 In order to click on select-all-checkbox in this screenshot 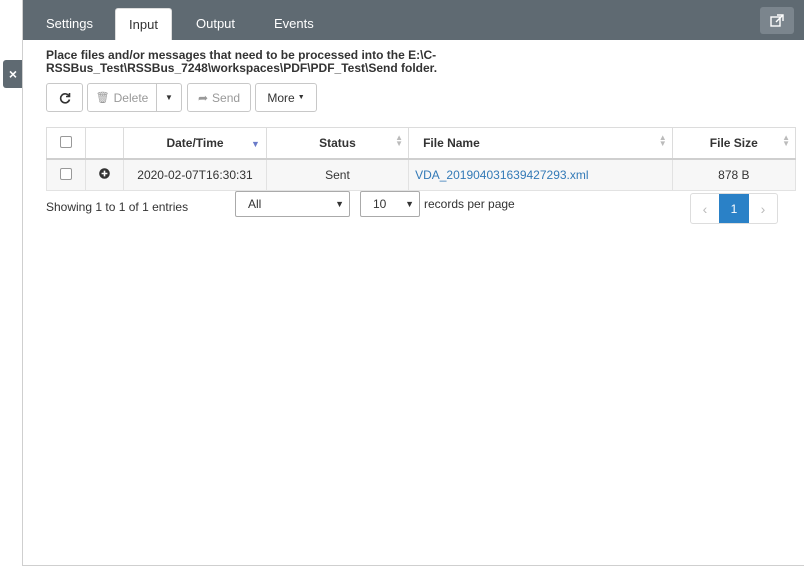, I will do `click(65, 141)`.